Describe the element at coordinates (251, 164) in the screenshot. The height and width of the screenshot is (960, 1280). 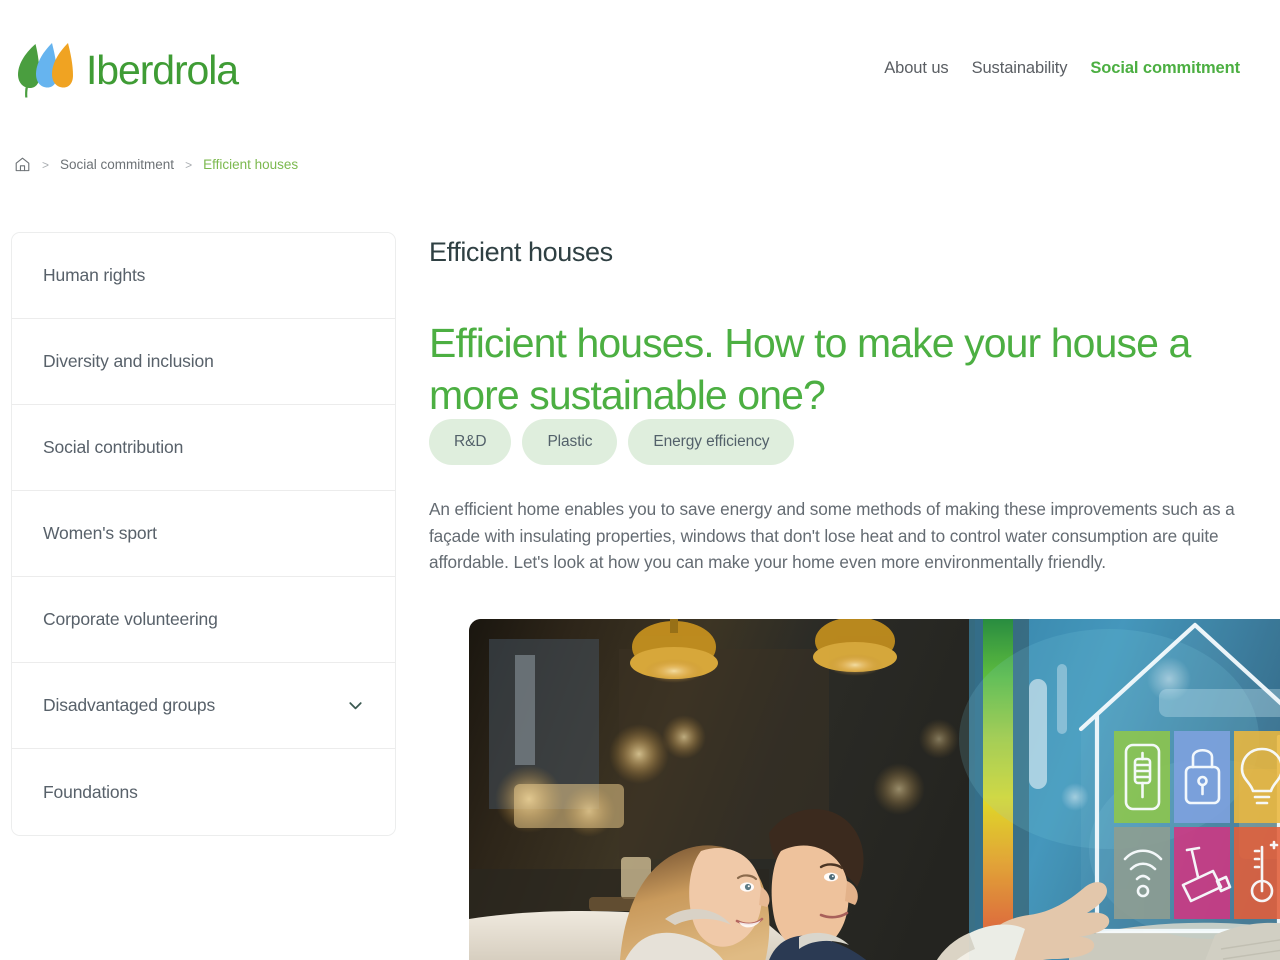
I see `breadcrumb-item-efficient-houses: Efficient houses` at that location.